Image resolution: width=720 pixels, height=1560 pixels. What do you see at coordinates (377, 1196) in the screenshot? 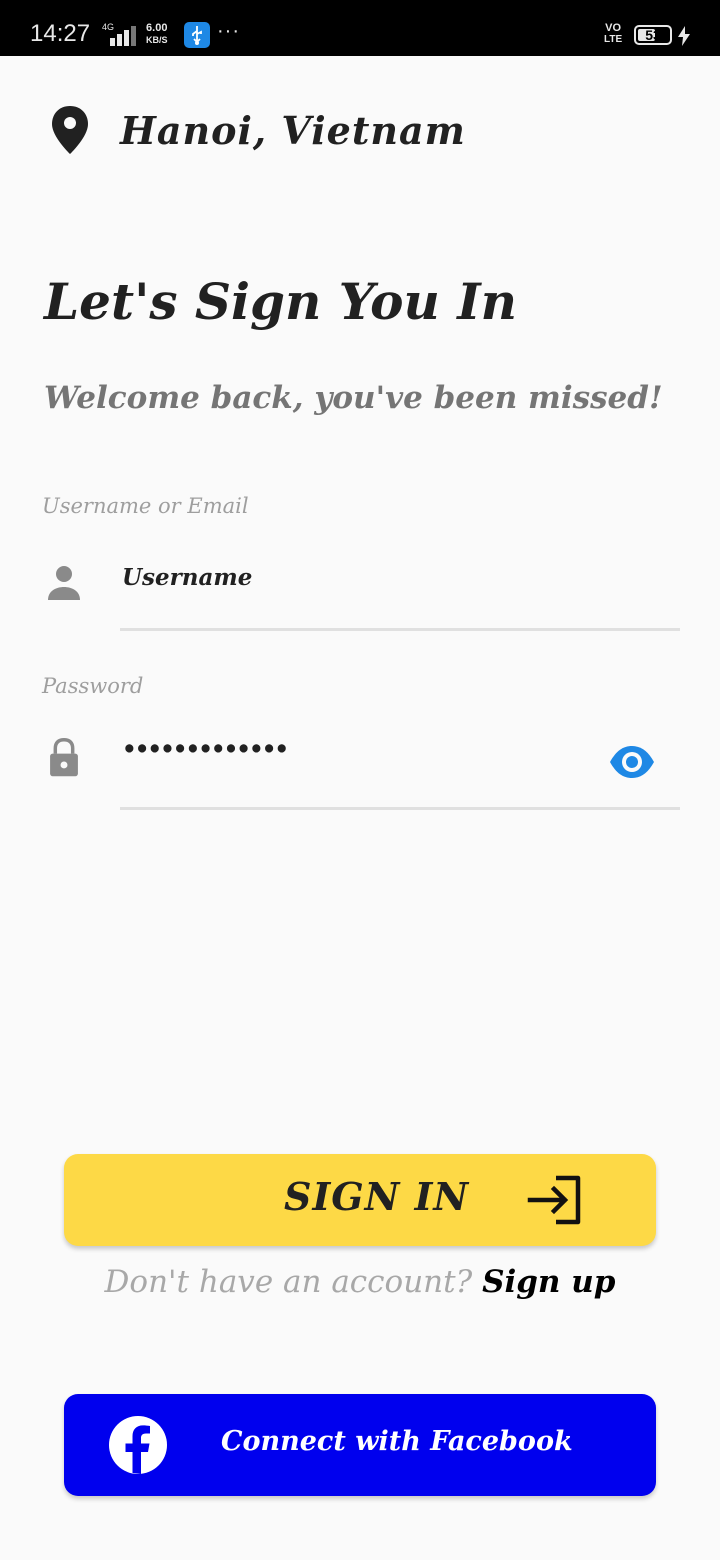
I see `sign-in-label: SIGN IN` at bounding box center [377, 1196].